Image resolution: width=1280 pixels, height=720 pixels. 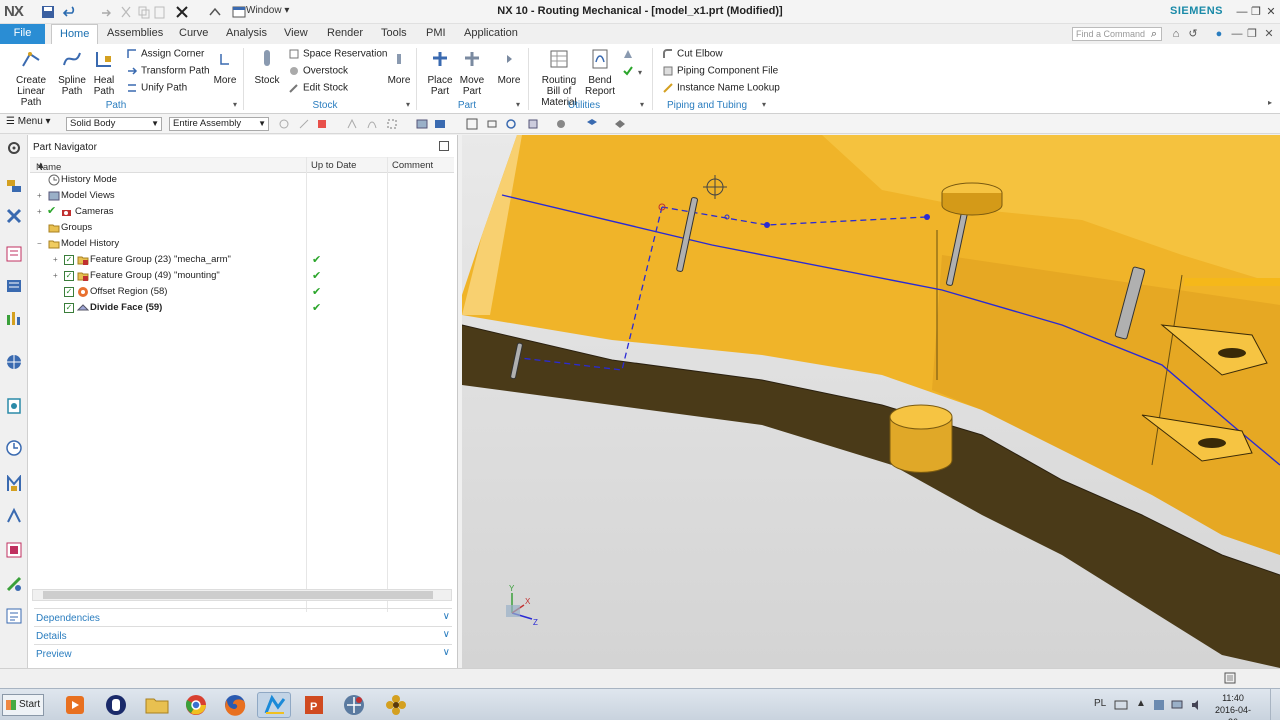 I want to click on cut-elbow-button: Cut Elbow, so click(x=692, y=54).